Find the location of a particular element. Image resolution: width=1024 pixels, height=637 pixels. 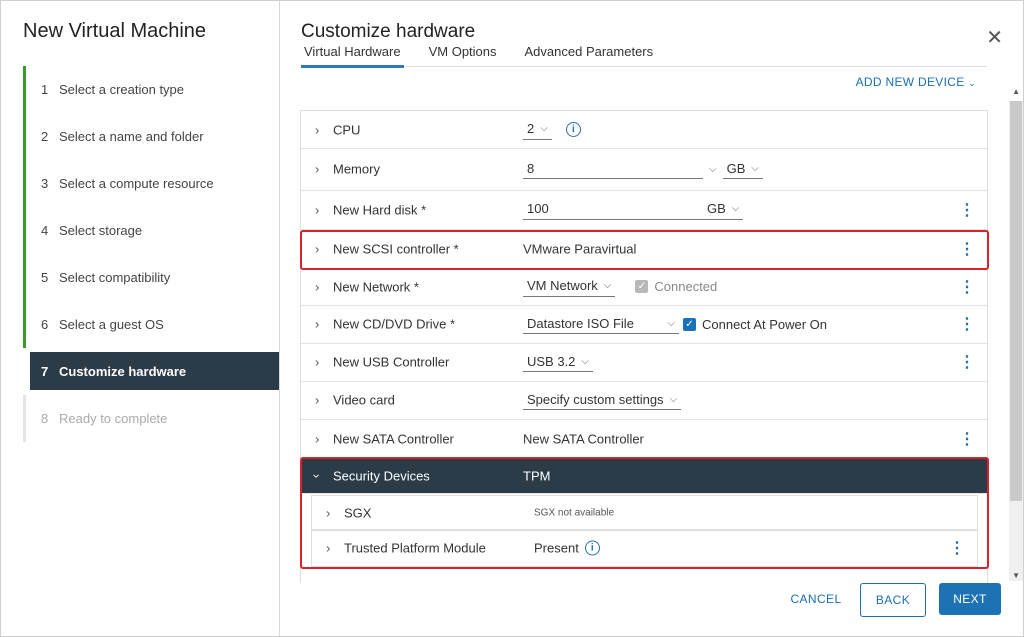

scrollbar-thumb is located at coordinates (1016, 301).